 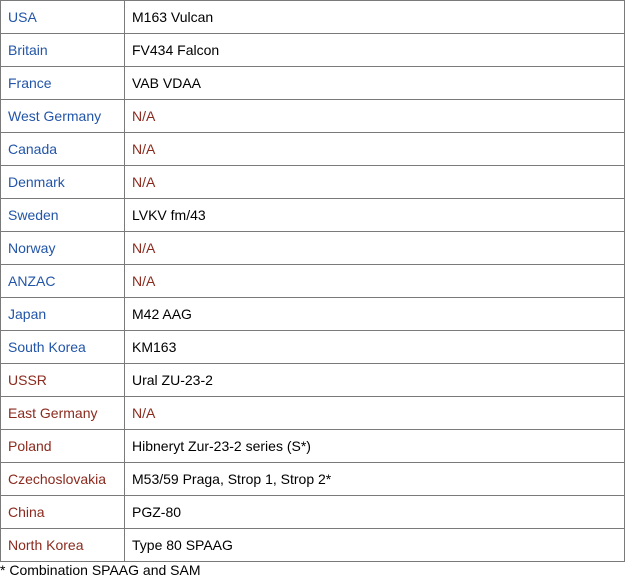 I want to click on table-row: Sweden LVKV fm/43, so click(x=312, y=215).